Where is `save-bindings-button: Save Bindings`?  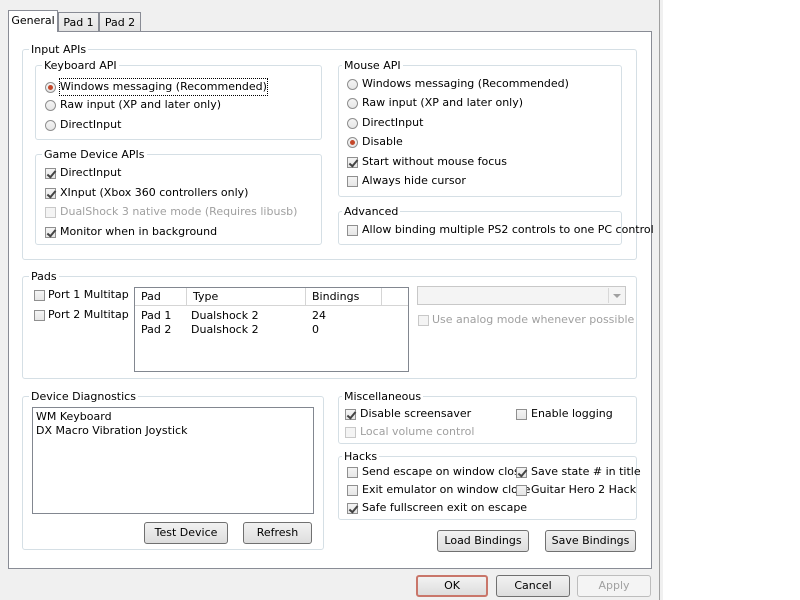 save-bindings-button: Save Bindings is located at coordinates (590, 541).